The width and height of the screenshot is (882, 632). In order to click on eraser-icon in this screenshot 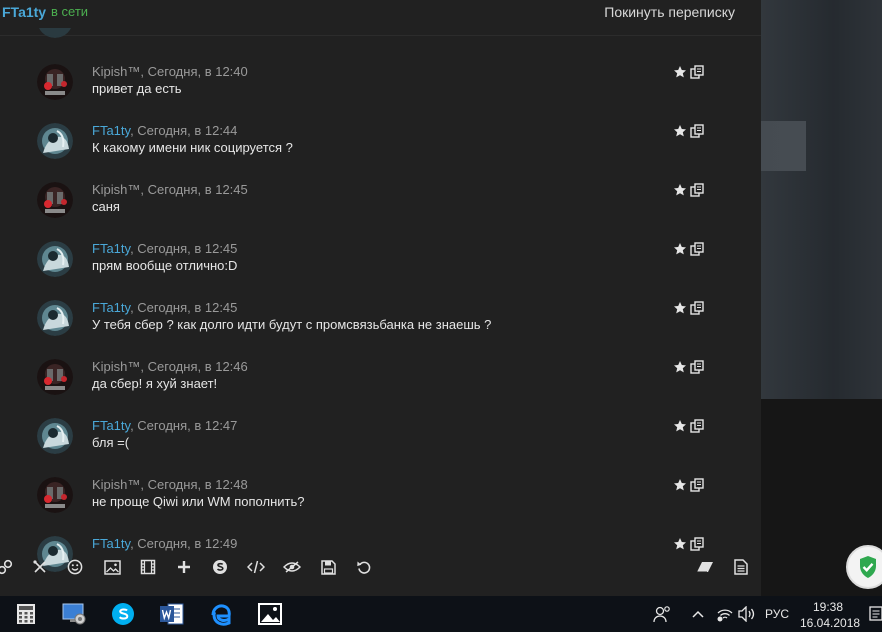, I will do `click(705, 567)`.